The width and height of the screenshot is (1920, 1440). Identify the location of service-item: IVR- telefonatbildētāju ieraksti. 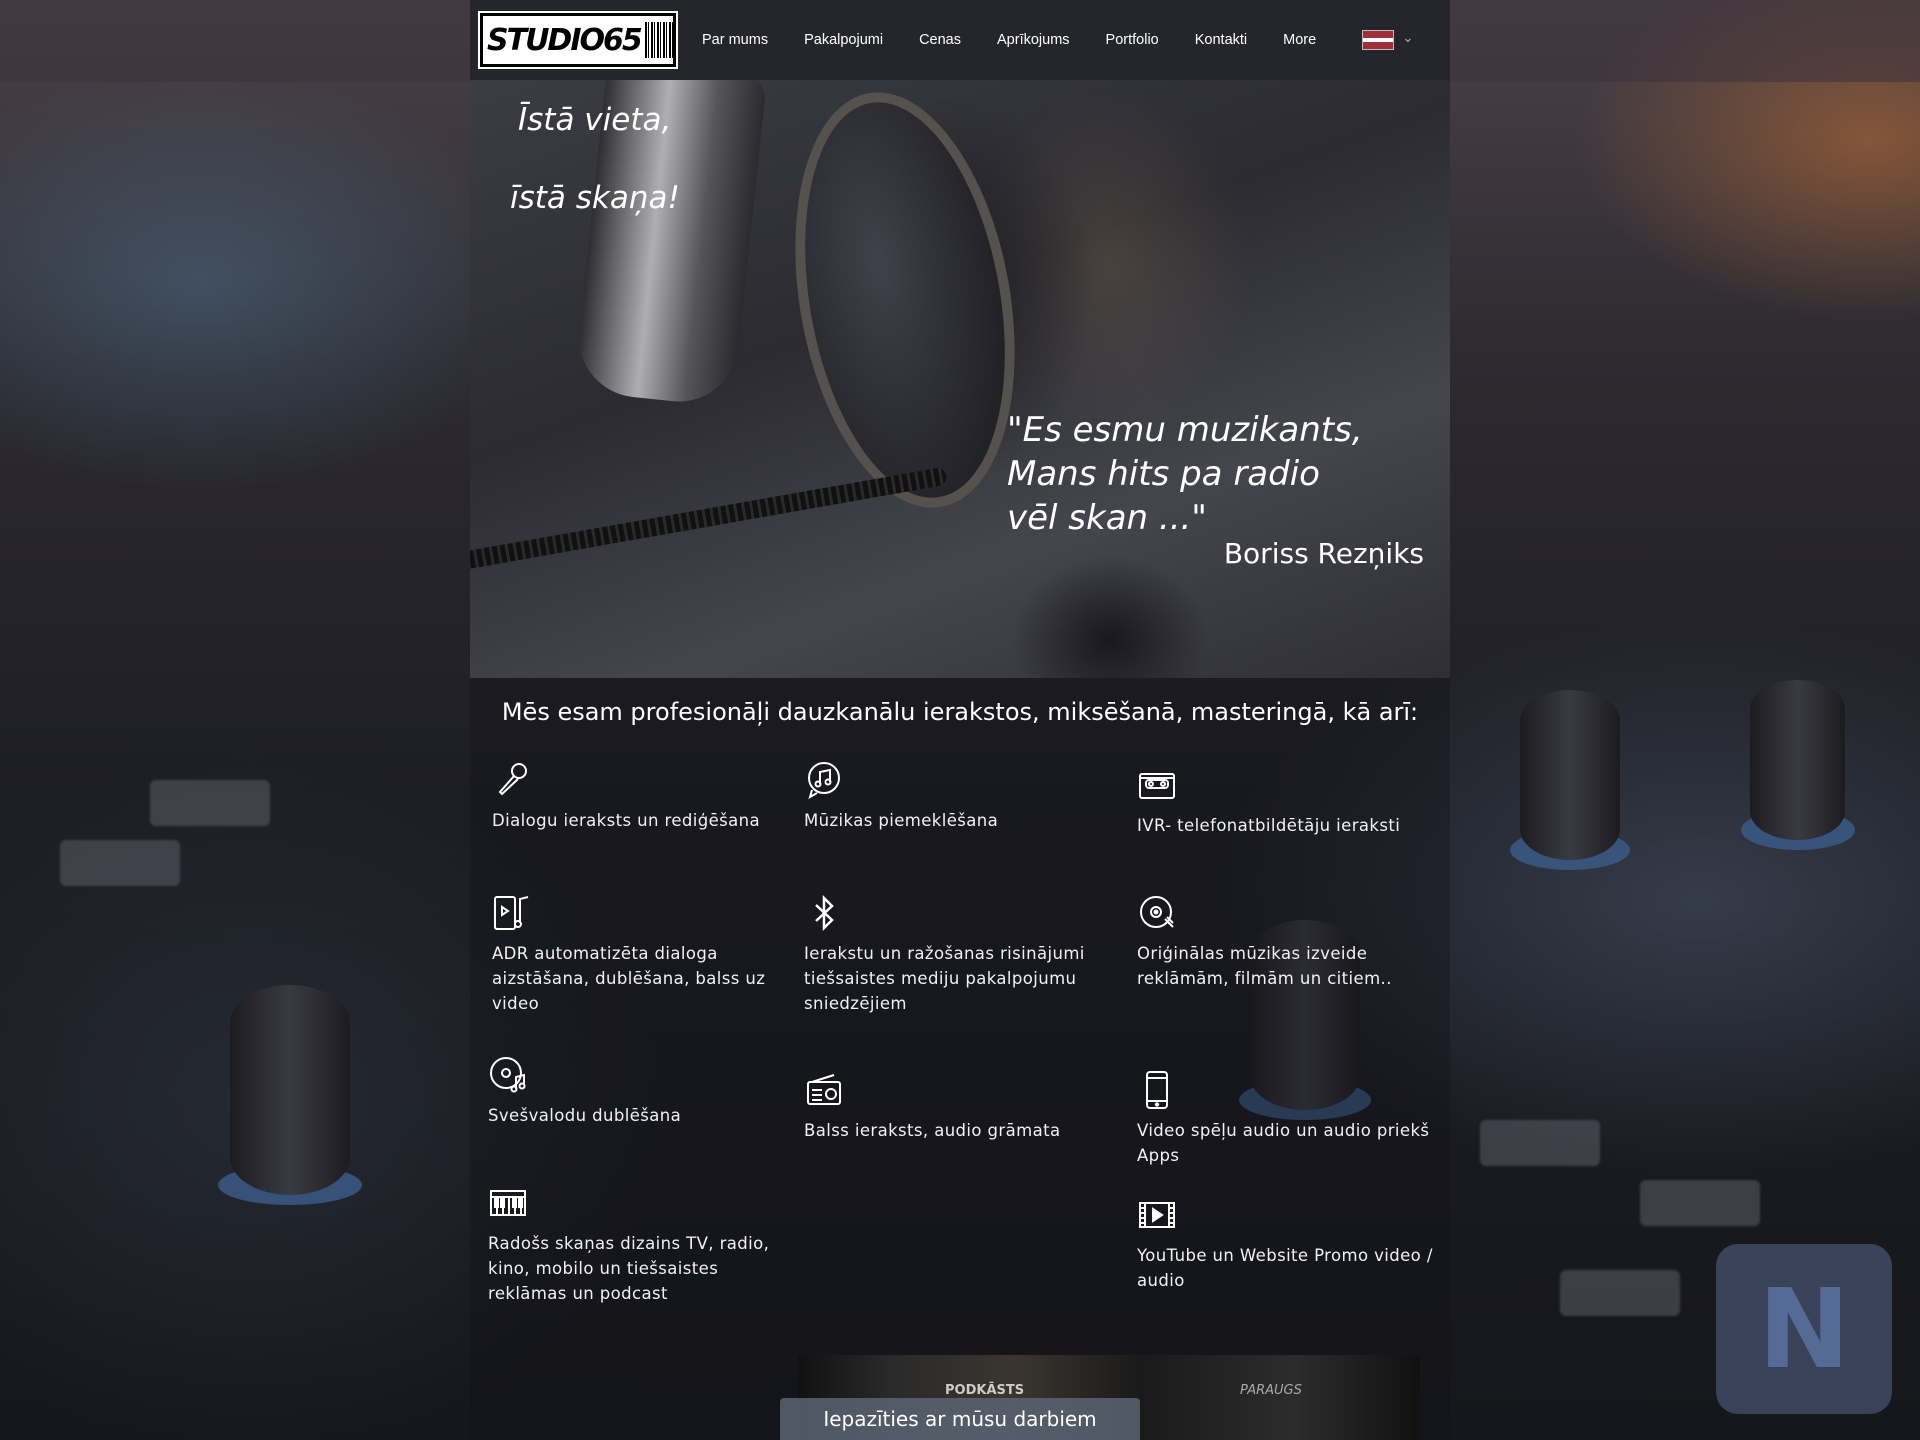
(1287, 801).